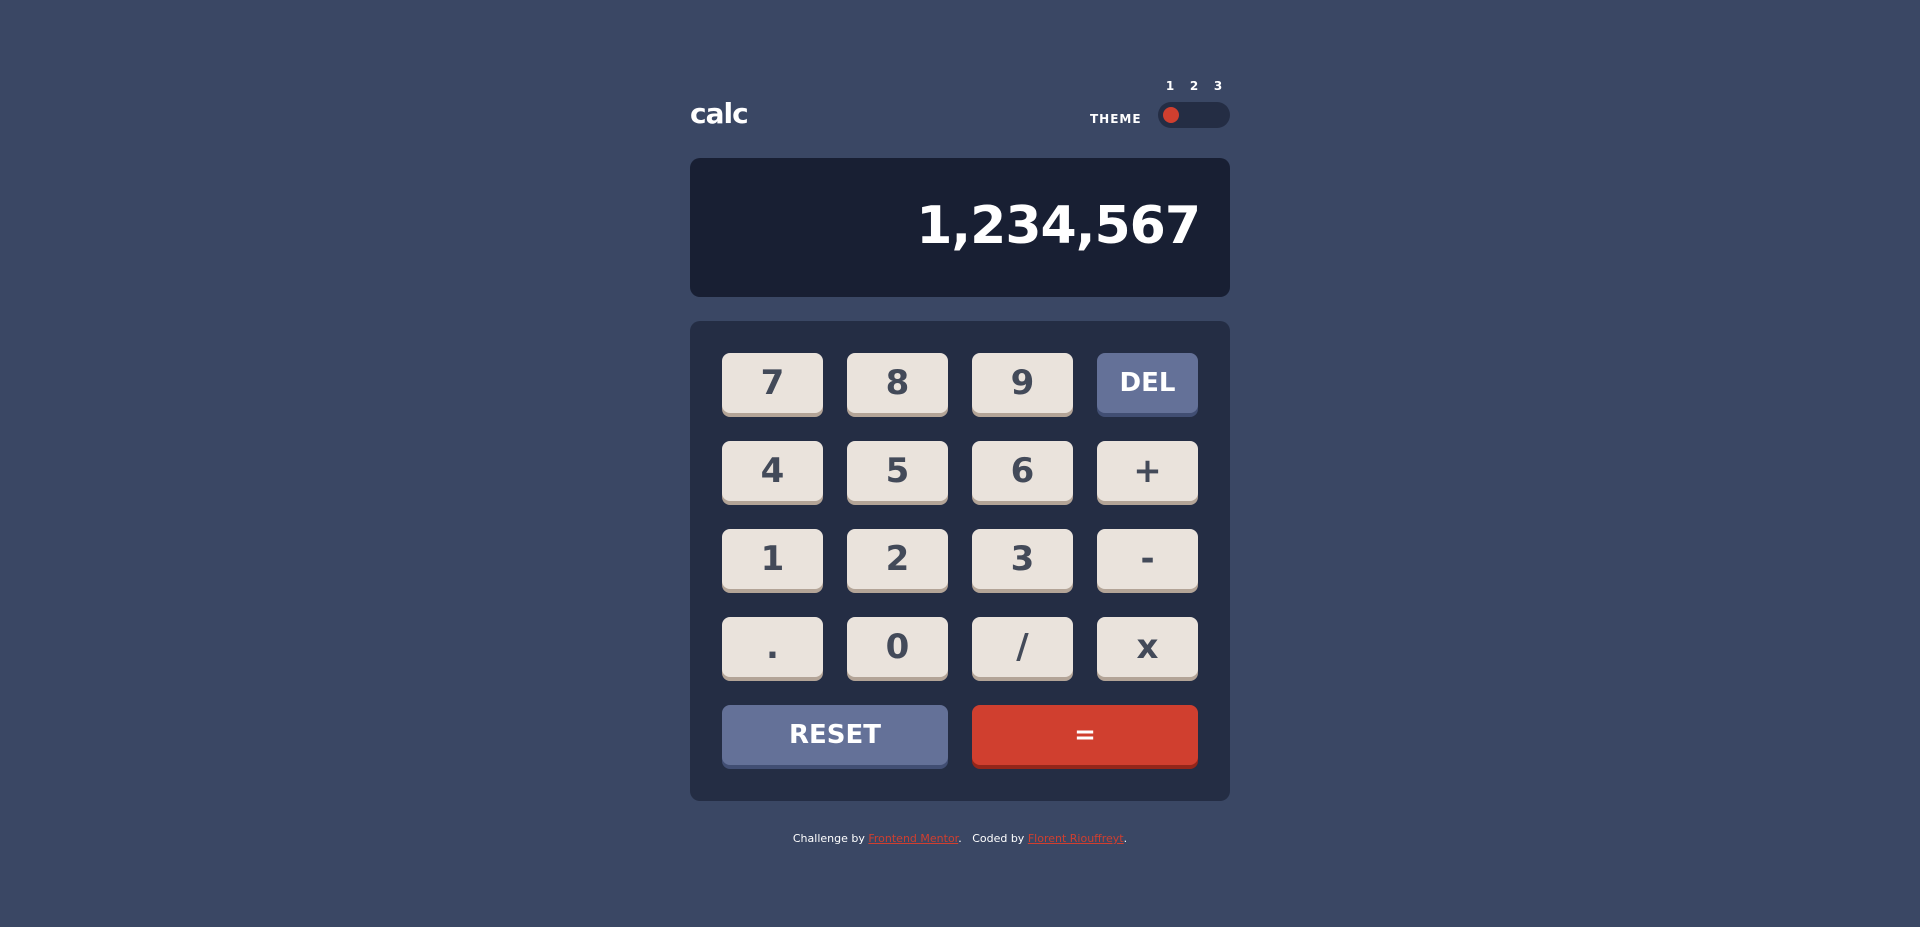 The image size is (1920, 927). What do you see at coordinates (1076, 838) in the screenshot?
I see `author-link: Florent Riouffreyt` at bounding box center [1076, 838].